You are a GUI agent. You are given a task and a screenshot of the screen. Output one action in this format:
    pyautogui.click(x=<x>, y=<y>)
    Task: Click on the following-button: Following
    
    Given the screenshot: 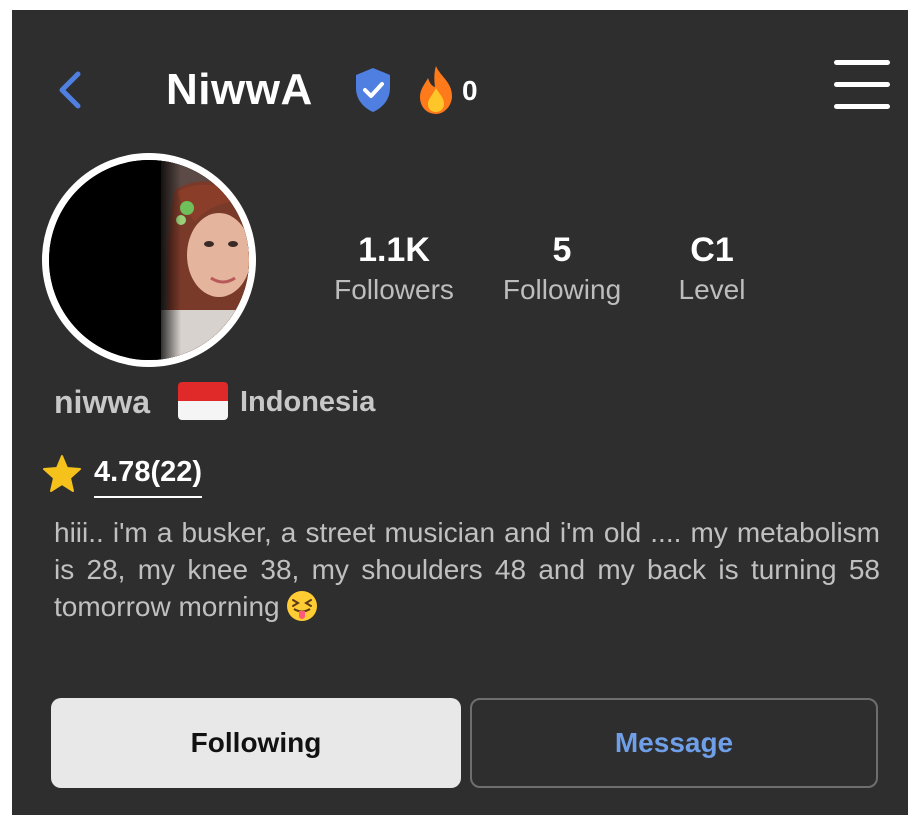 What is the action you would take?
    pyautogui.click(x=256, y=743)
    